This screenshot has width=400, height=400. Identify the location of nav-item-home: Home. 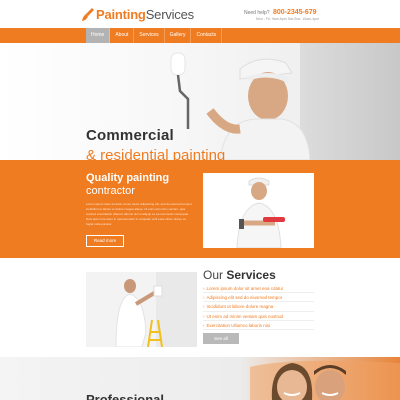
(98, 35).